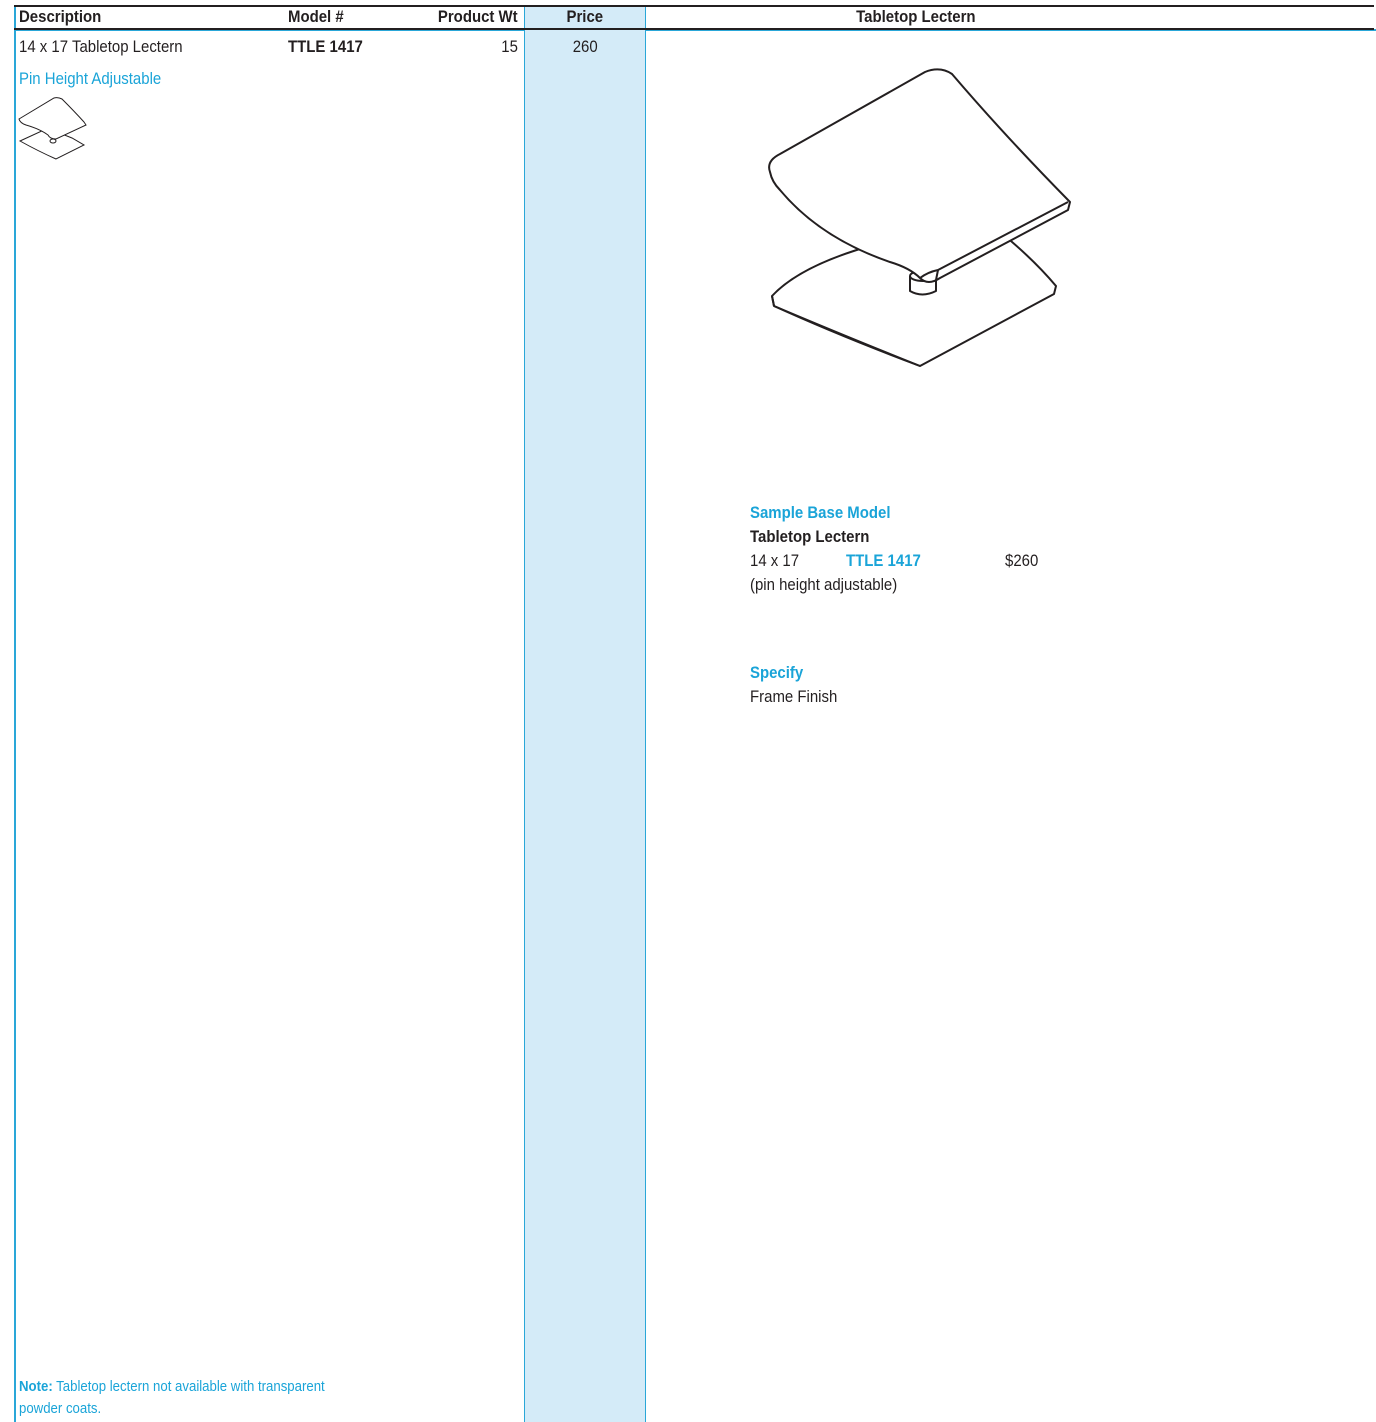 The height and width of the screenshot is (1422, 1376). What do you see at coordinates (775, 560) in the screenshot?
I see `sample-size: 14 x 17` at bounding box center [775, 560].